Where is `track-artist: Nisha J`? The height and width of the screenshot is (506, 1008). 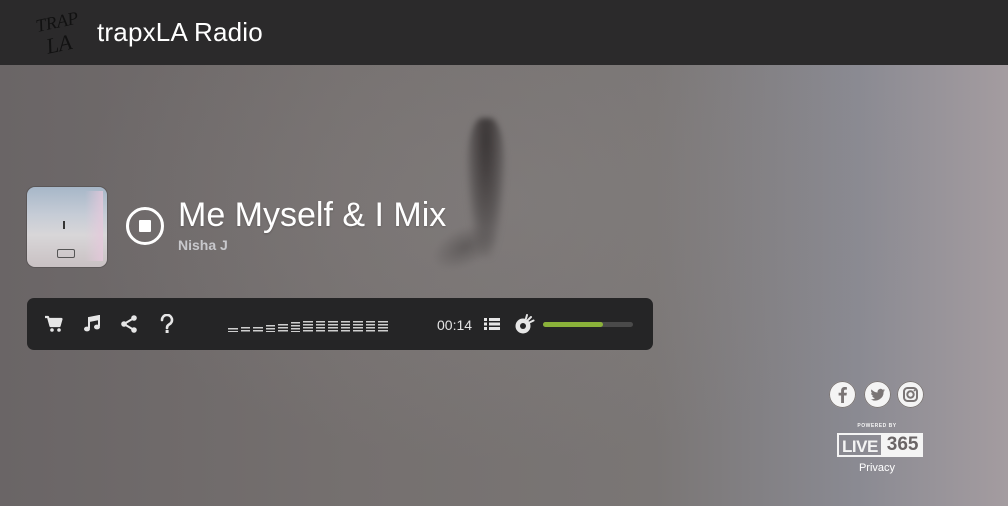
track-artist: Nisha J is located at coordinates (203, 245).